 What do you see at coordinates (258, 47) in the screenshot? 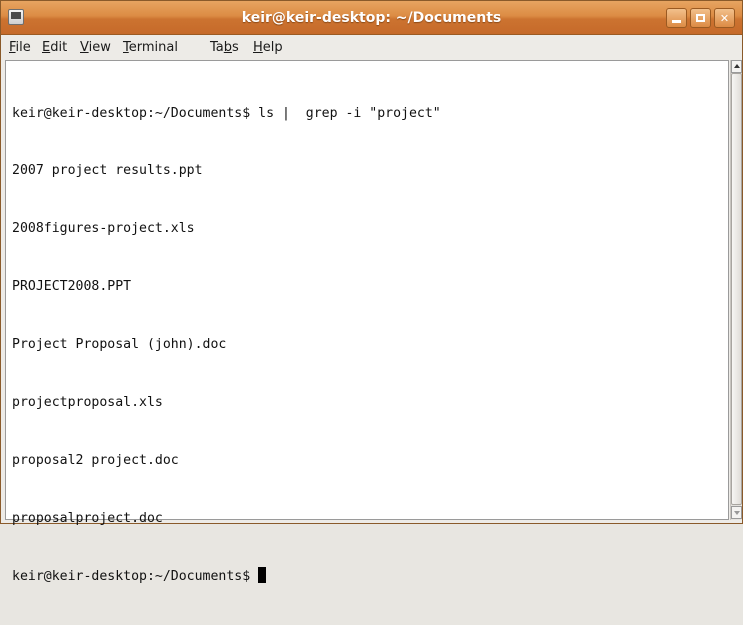
I see `menu-help-mnemonic: H` at bounding box center [258, 47].